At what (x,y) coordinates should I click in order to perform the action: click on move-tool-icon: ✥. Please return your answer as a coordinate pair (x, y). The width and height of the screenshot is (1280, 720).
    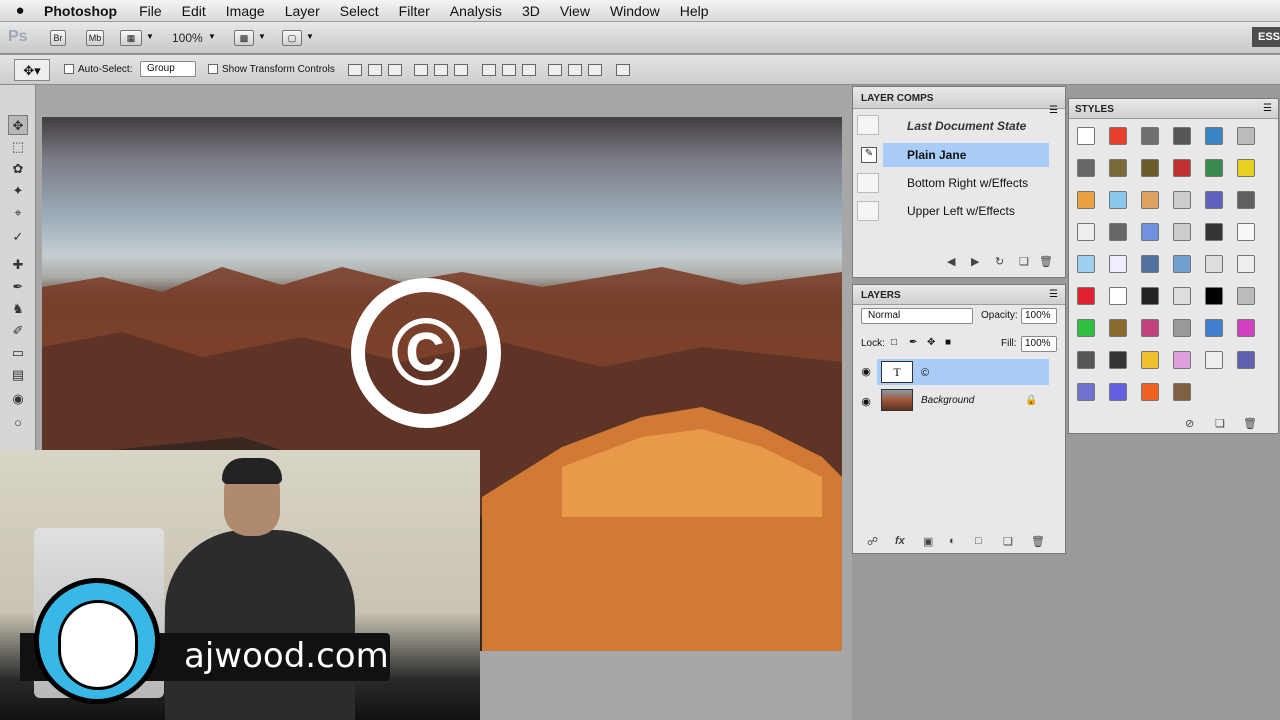
    Looking at the image, I should click on (18, 125).